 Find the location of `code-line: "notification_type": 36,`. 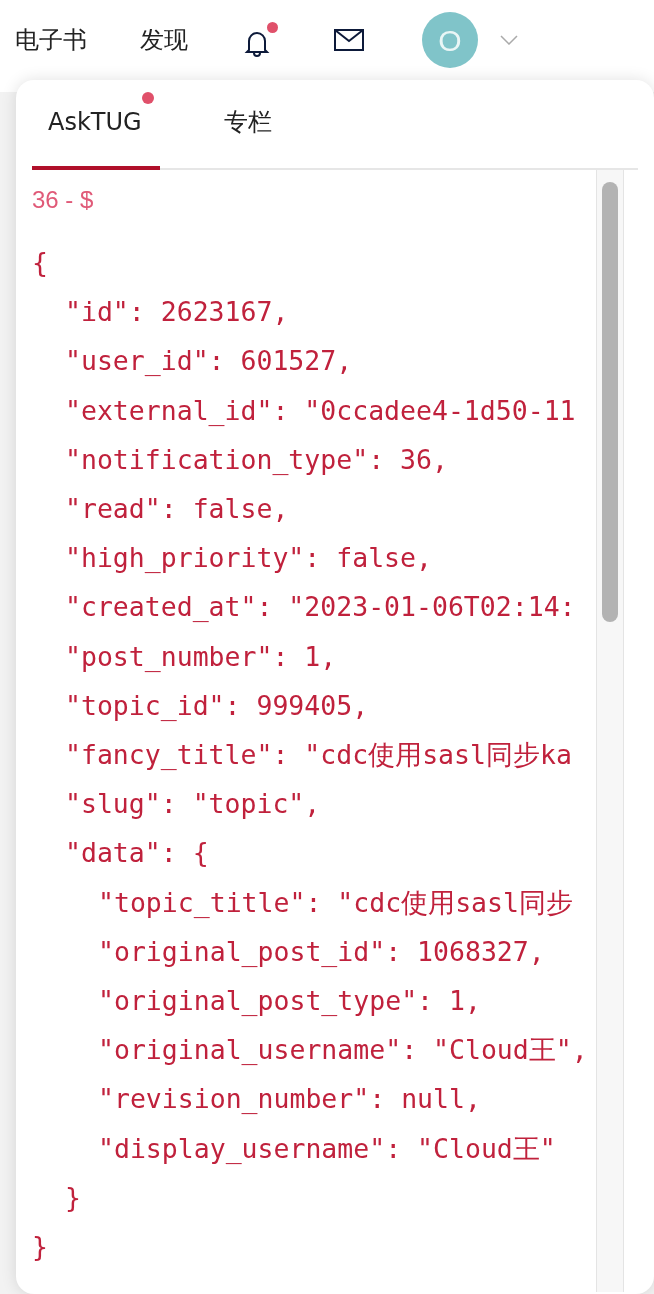

code-line: "notification_type": 36, is located at coordinates (256, 459).